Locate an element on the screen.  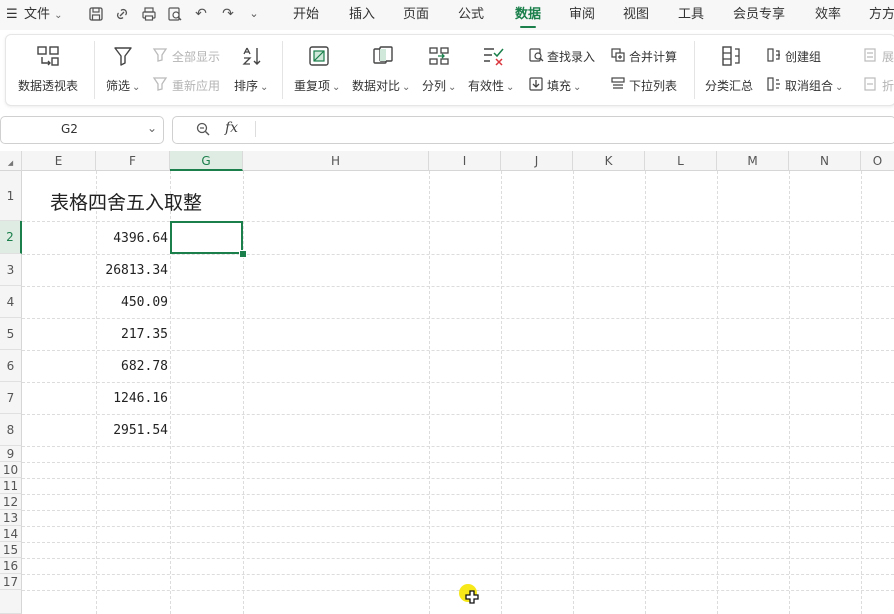
tab-view: 视图 is located at coordinates (636, 15).